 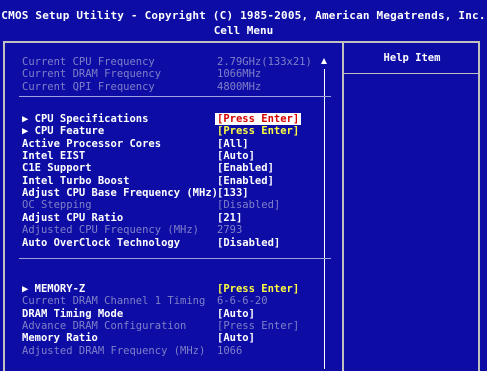 I want to click on setting-value: 2793, so click(x=230, y=230).